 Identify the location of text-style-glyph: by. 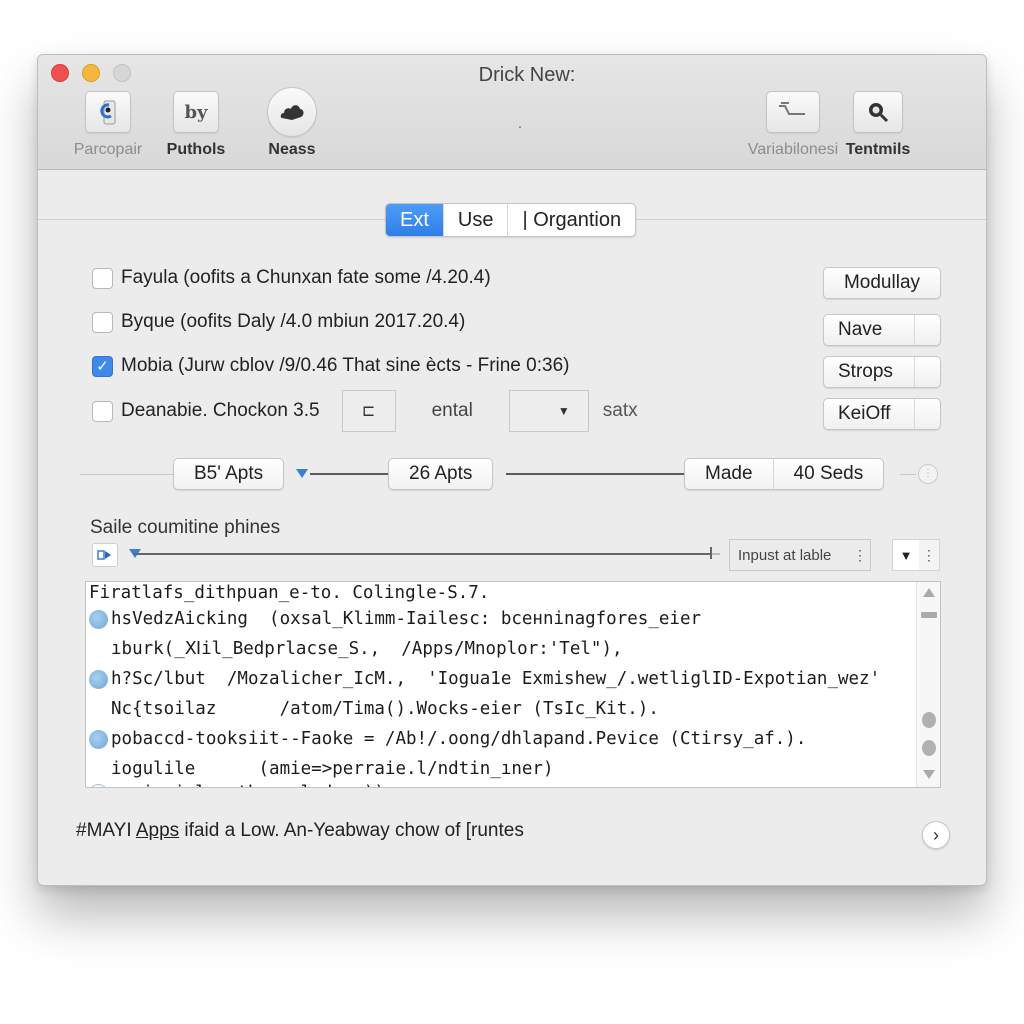
(196, 112).